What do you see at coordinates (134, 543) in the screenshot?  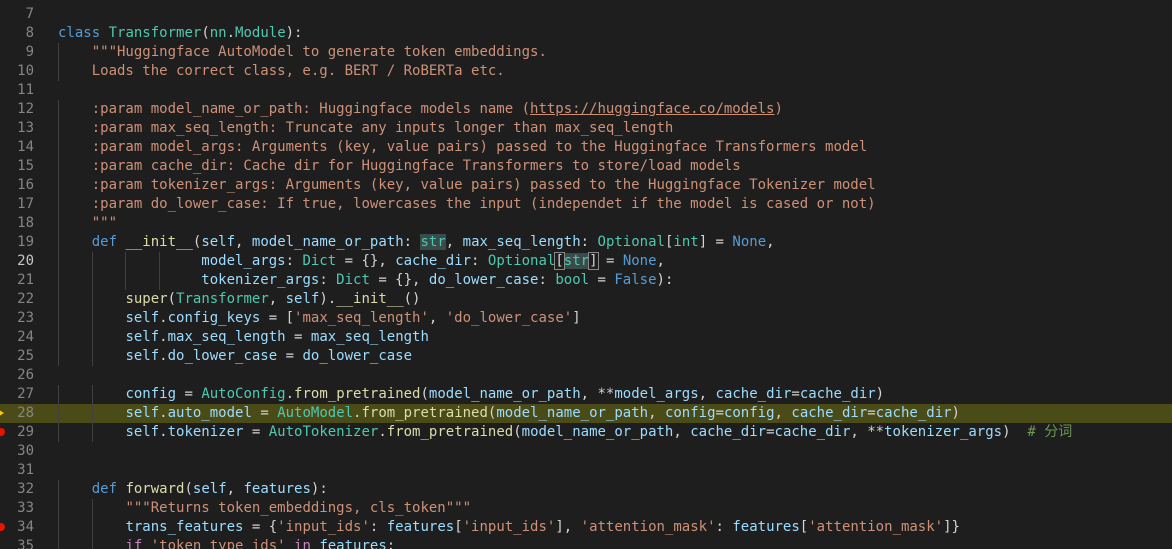 I see `code-token: if` at bounding box center [134, 543].